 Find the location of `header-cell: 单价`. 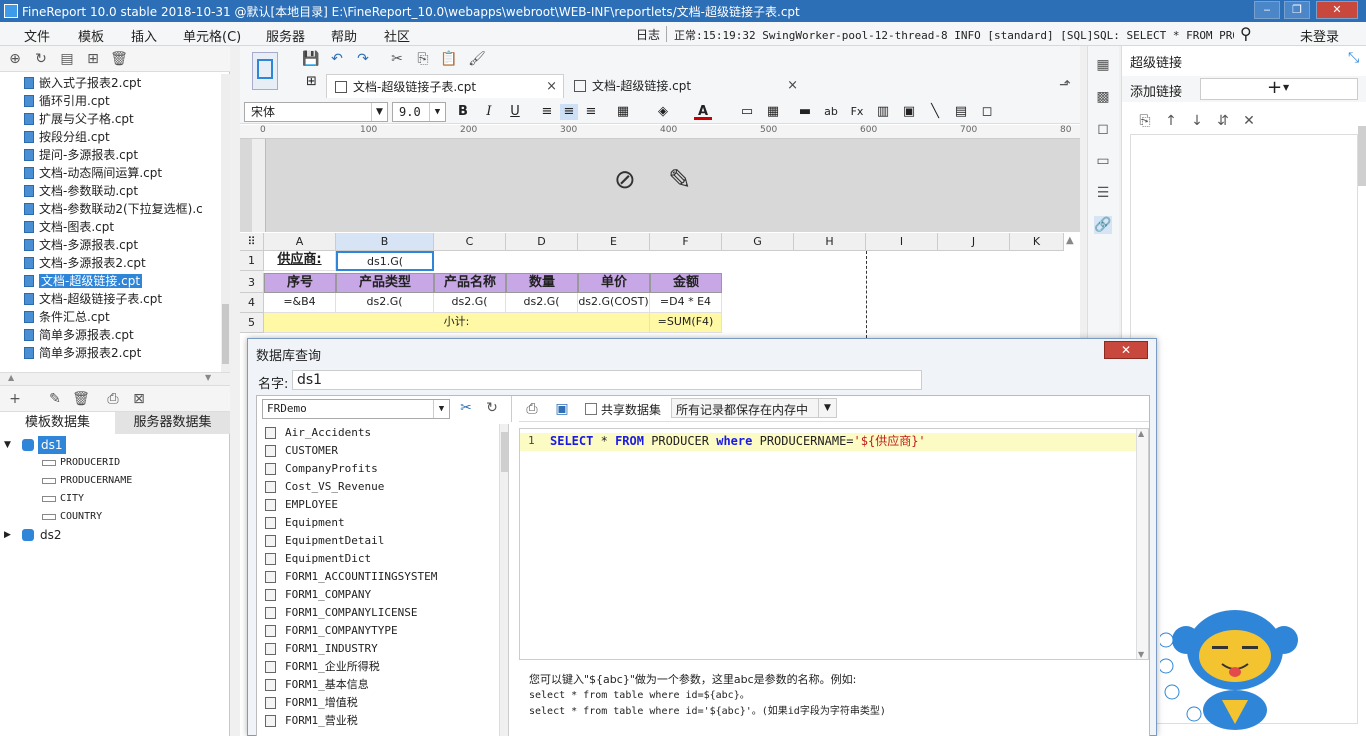

header-cell: 单价 is located at coordinates (614, 283).